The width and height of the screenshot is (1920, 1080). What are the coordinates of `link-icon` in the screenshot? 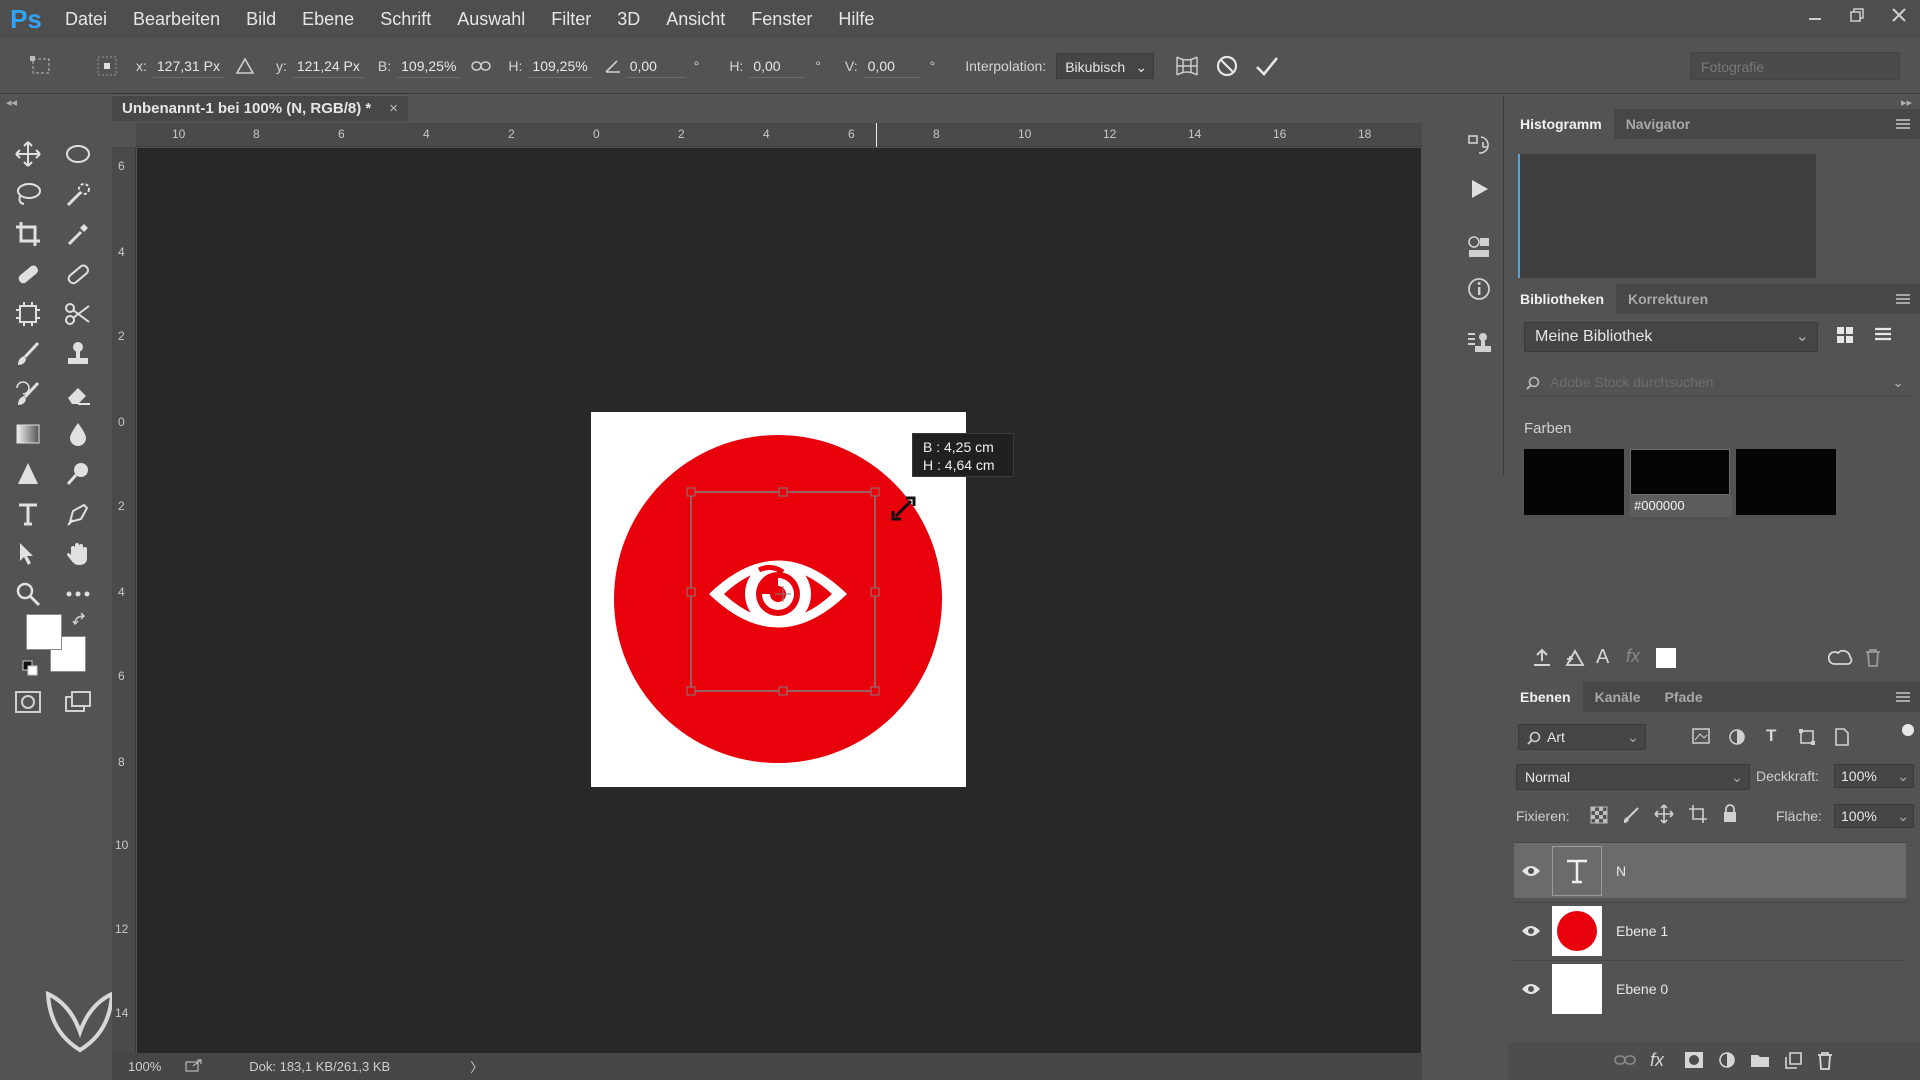 It's located at (481, 66).